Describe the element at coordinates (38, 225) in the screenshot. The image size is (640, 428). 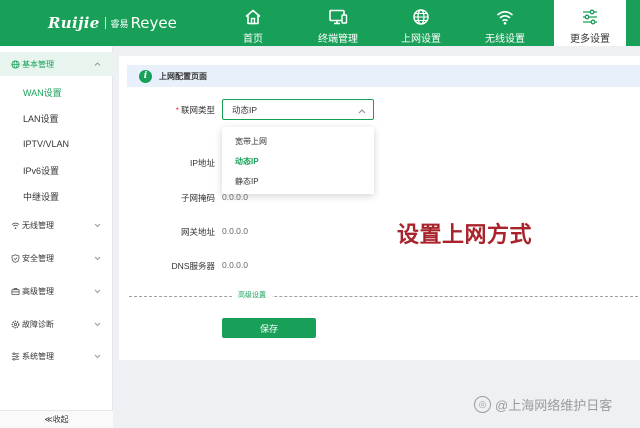
I see `sidebar-group-label: 无线管理` at that location.